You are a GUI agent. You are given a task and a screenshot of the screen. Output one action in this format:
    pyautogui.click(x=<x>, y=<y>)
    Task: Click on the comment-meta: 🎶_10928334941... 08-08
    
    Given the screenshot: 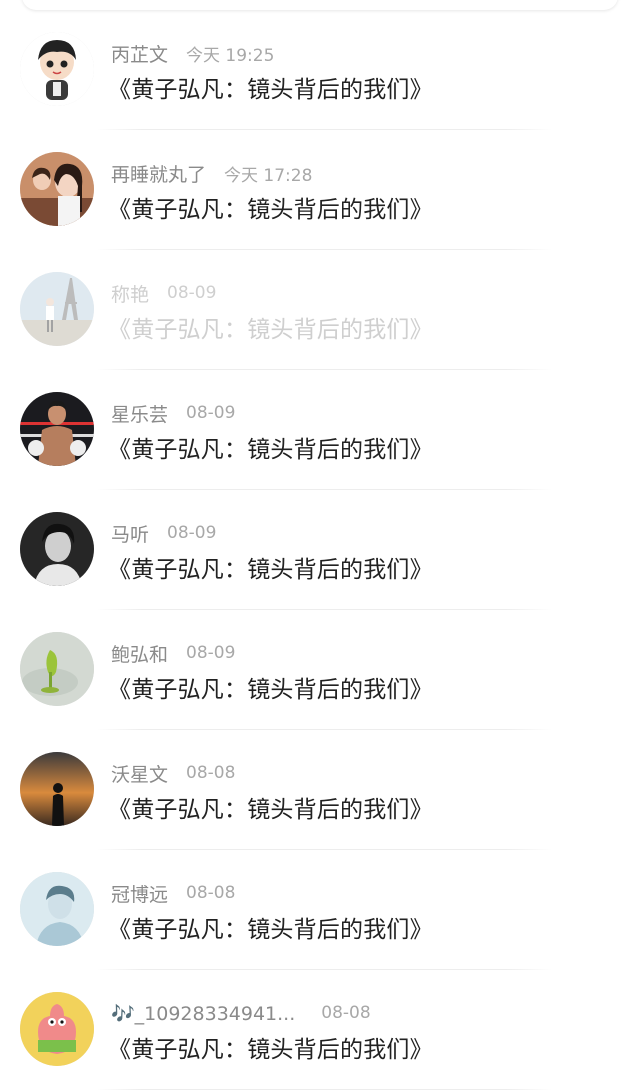 What is the action you would take?
    pyautogui.click(x=241, y=1013)
    